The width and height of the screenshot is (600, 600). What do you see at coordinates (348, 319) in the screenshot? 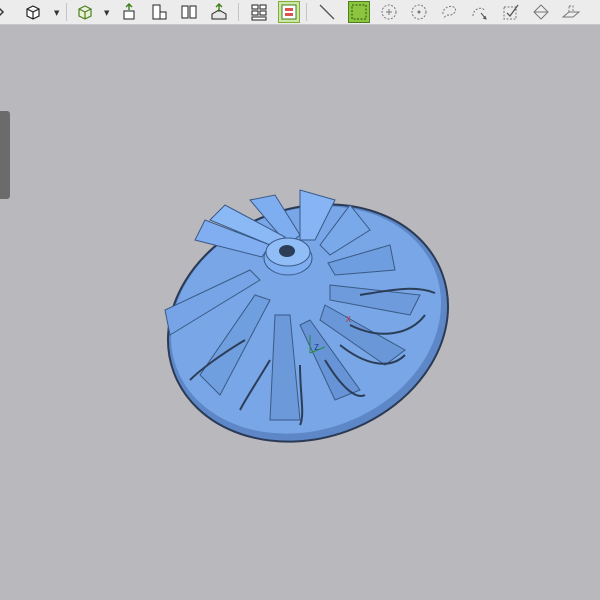
I see `triad-x-label: X` at bounding box center [348, 319].